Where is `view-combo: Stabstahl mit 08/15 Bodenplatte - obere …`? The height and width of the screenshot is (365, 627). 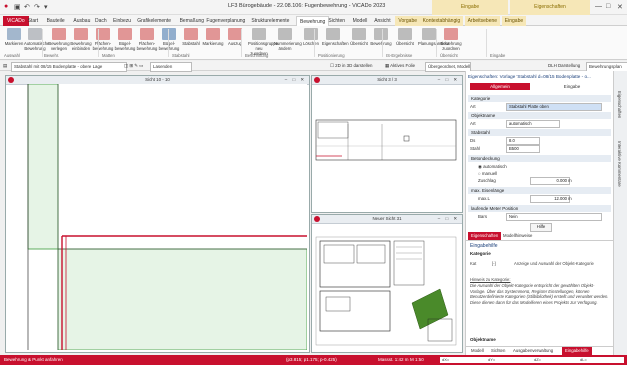 view-combo: Stabstahl mit 08/15 Bodenplatte - obere … is located at coordinates (69, 67).